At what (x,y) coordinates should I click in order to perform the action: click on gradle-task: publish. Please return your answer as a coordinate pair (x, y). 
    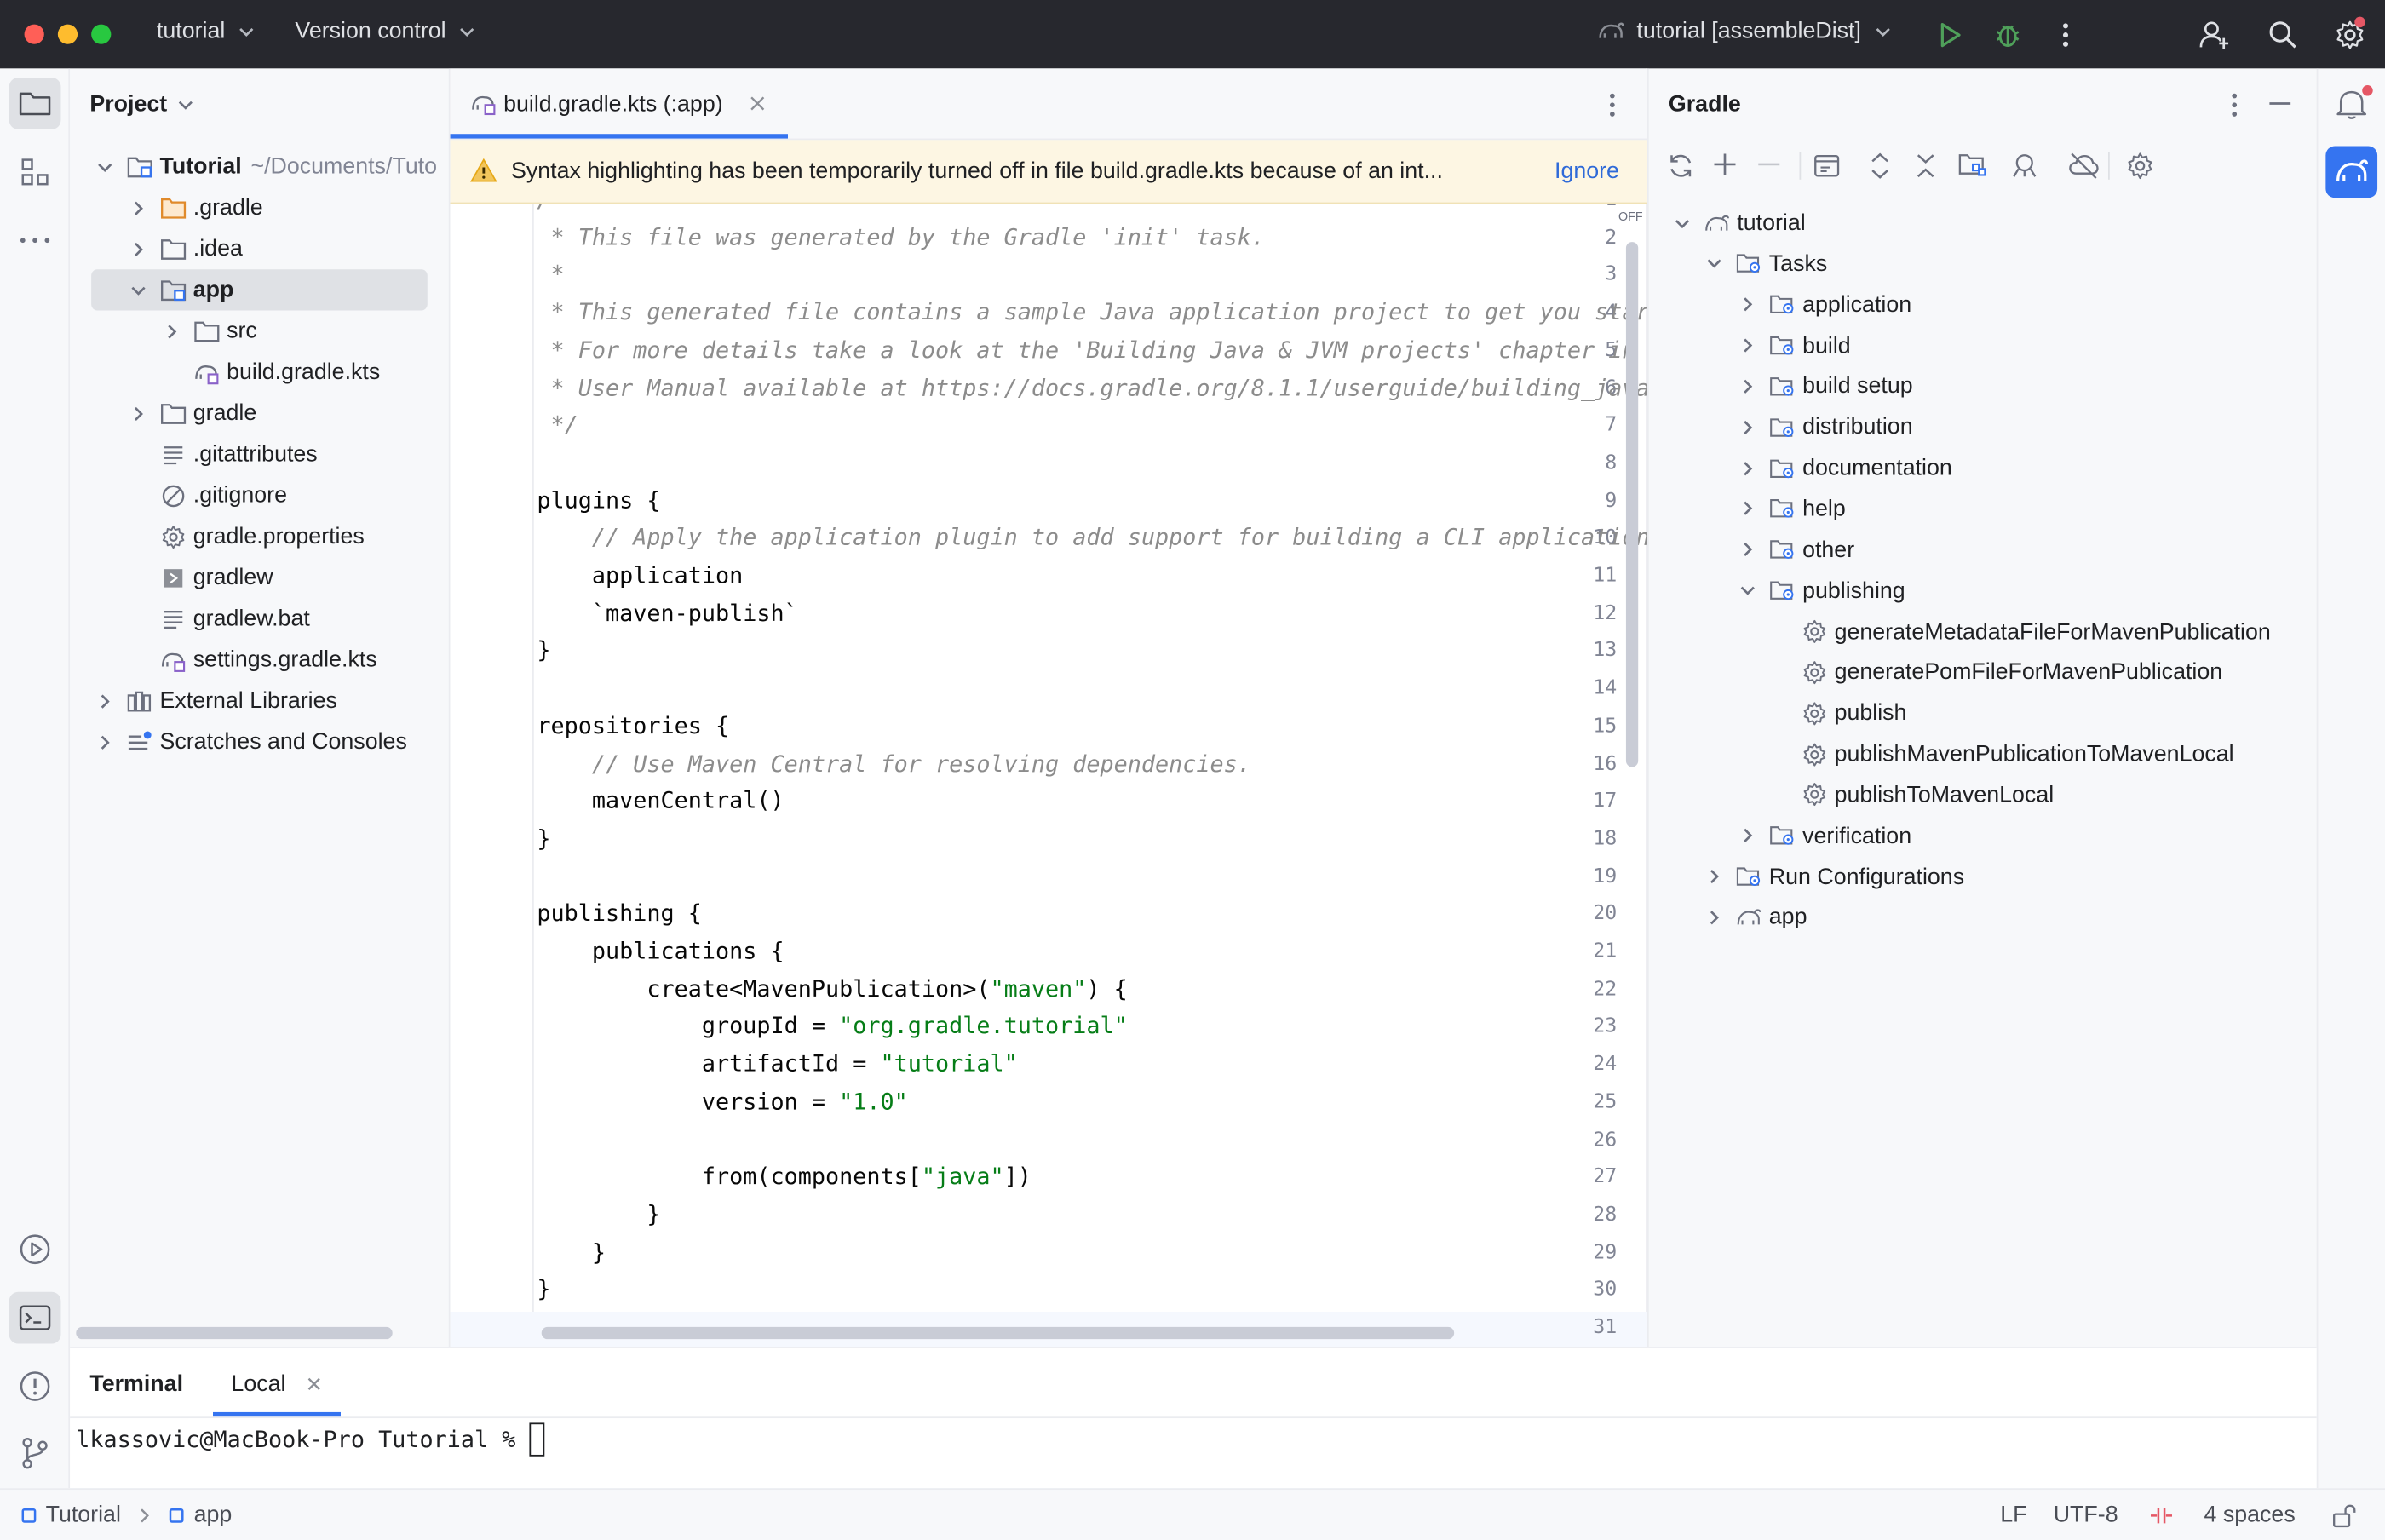
    Looking at the image, I should click on (1836, 712).